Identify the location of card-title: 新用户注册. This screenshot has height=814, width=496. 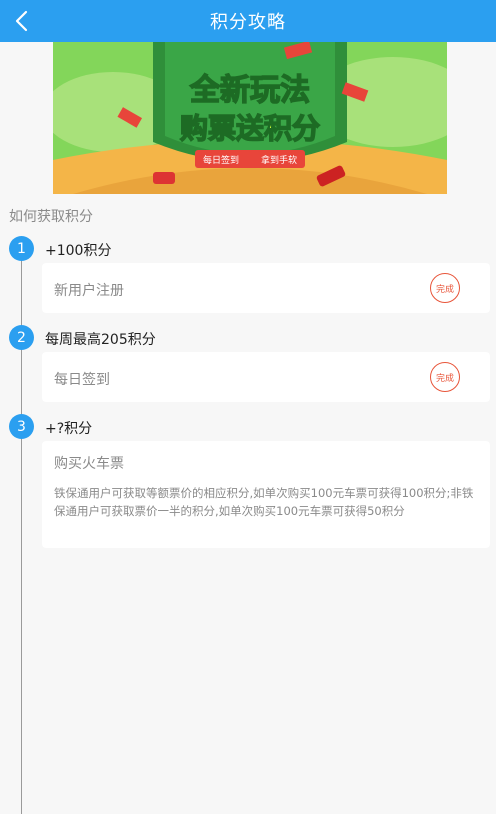
(89, 291).